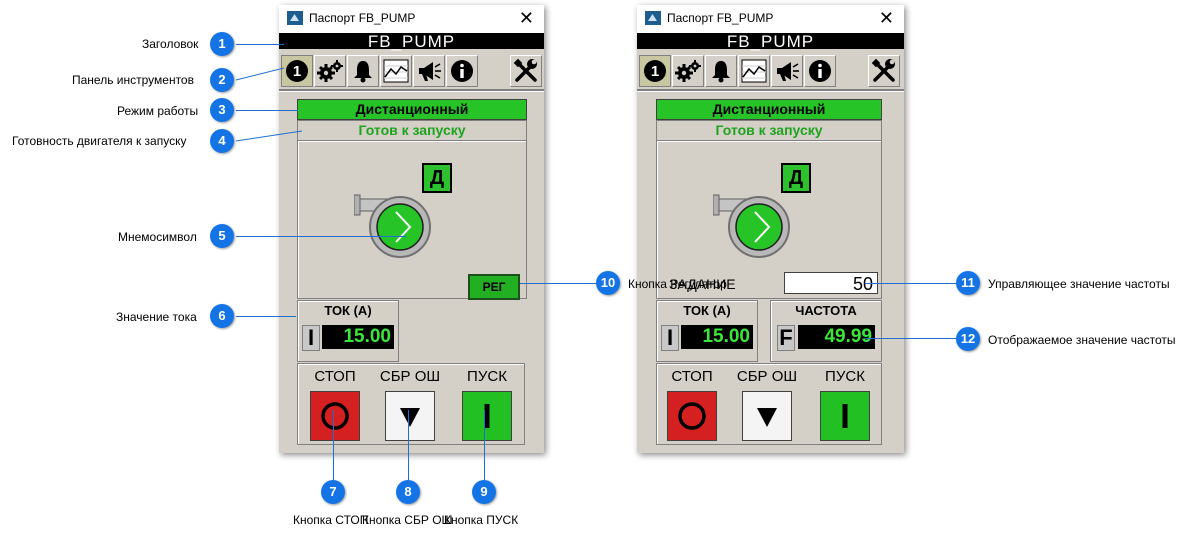 This screenshot has width=1203, height=543. Describe the element at coordinates (481, 520) in the screenshot. I see `callout-9-label: Кнопка ПУСК` at that location.